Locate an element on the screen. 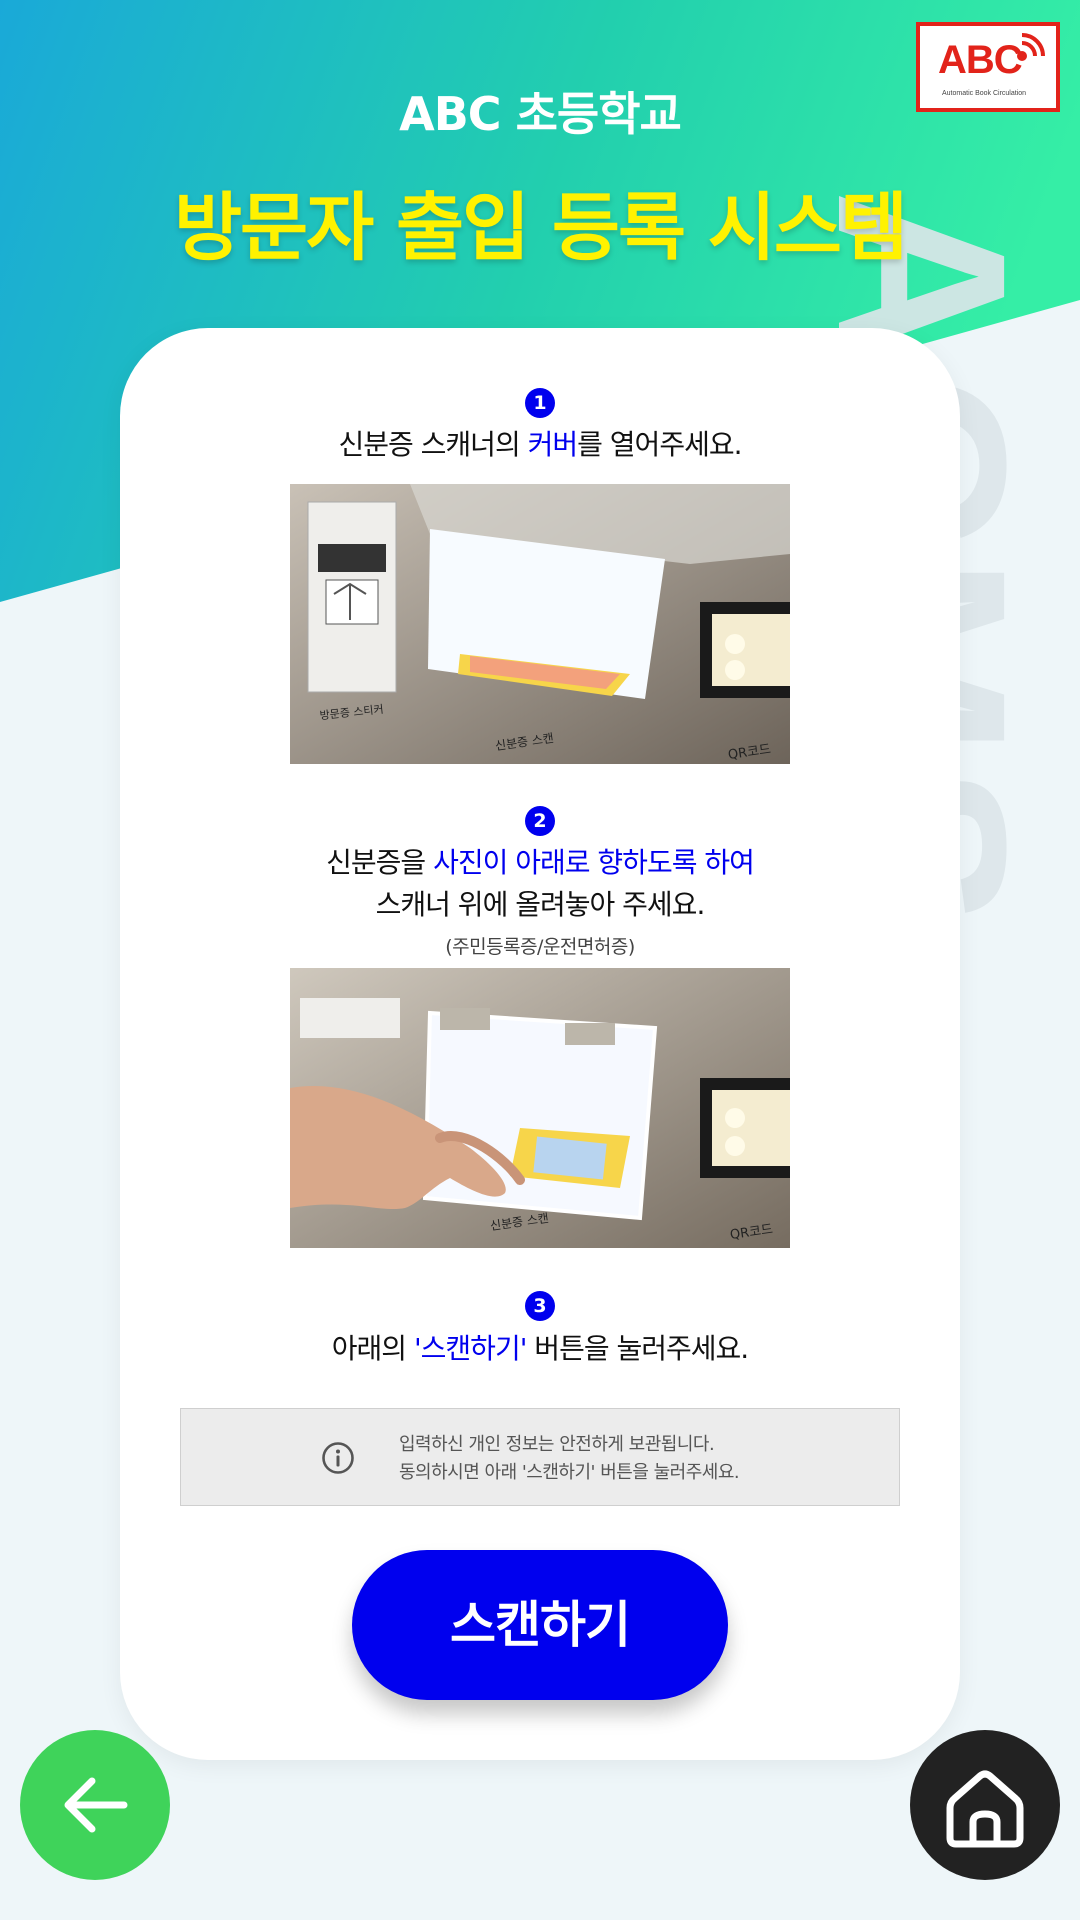 The height and width of the screenshot is (1920, 1080). home-button is located at coordinates (985, 1805).